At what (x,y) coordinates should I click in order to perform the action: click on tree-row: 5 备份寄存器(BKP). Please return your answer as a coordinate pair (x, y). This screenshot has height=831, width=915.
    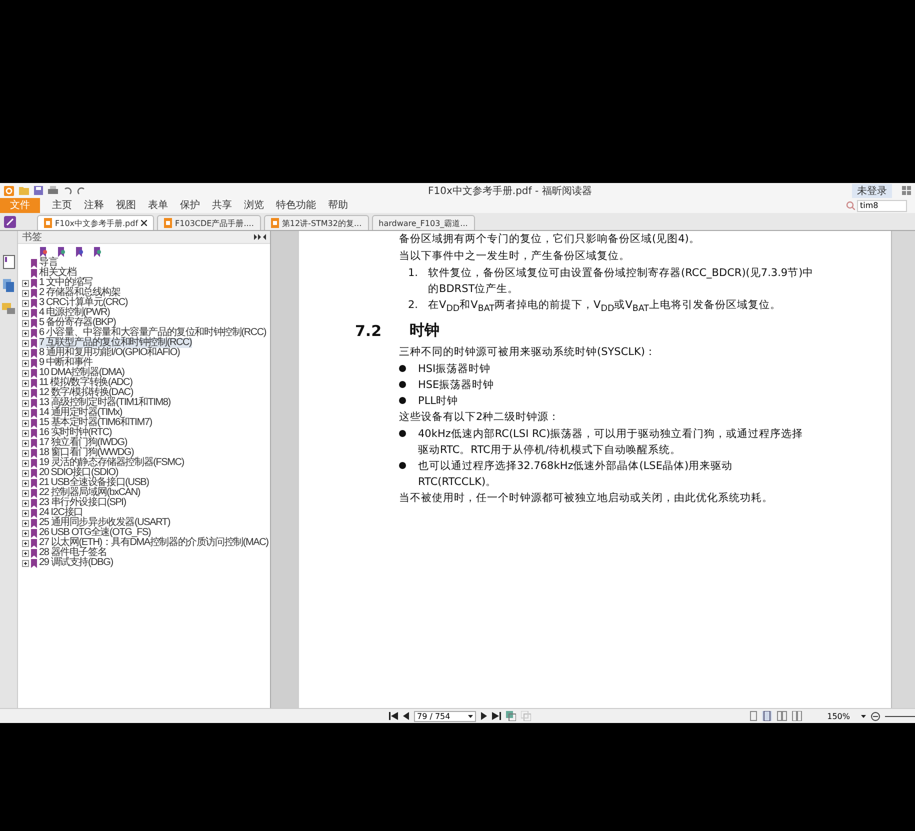
    Looking at the image, I should click on (146, 323).